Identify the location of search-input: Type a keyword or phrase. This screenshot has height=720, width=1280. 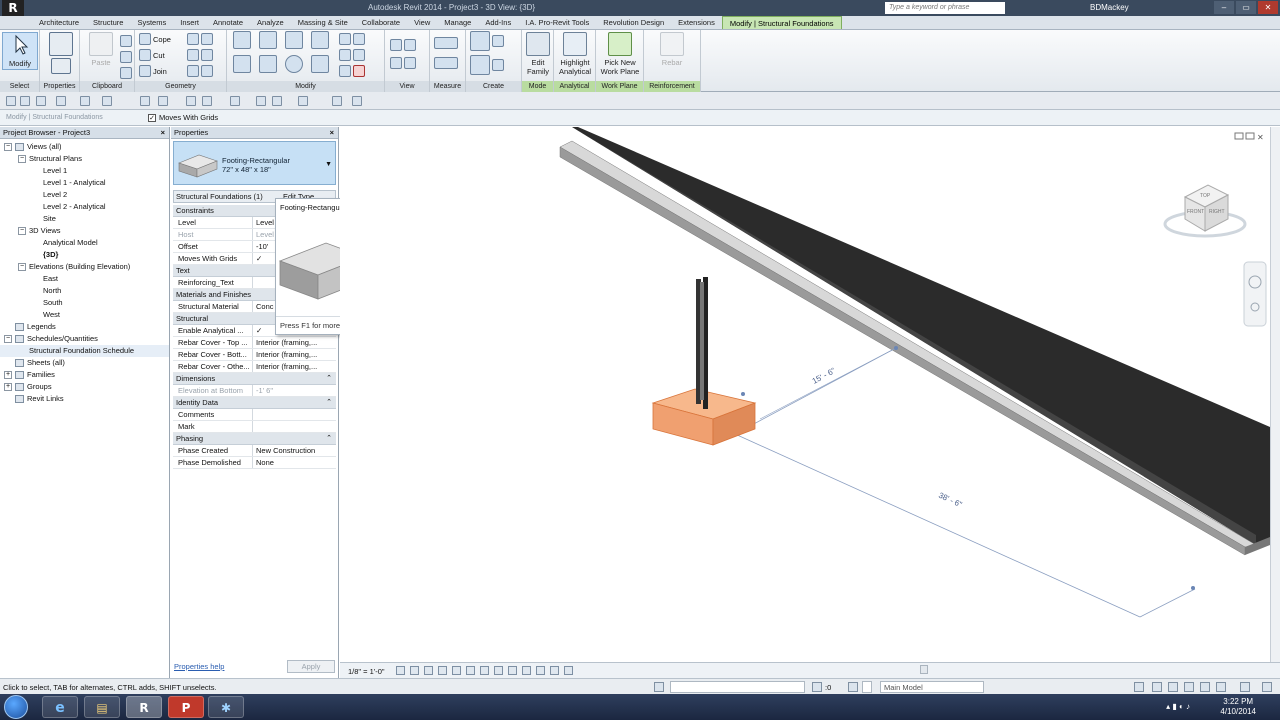
(945, 8).